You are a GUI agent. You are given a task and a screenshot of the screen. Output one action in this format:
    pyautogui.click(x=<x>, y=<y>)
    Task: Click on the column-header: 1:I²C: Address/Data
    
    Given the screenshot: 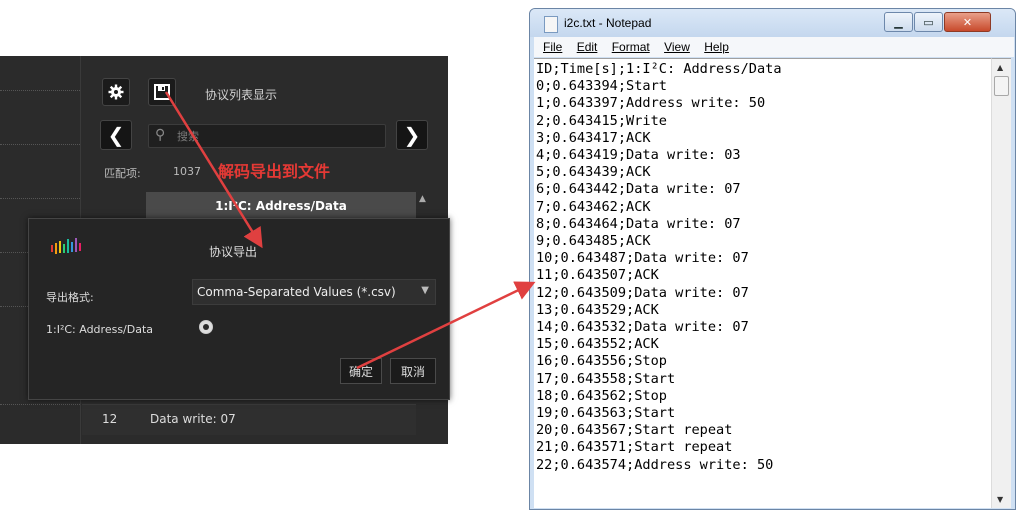 What is the action you would take?
    pyautogui.click(x=281, y=206)
    